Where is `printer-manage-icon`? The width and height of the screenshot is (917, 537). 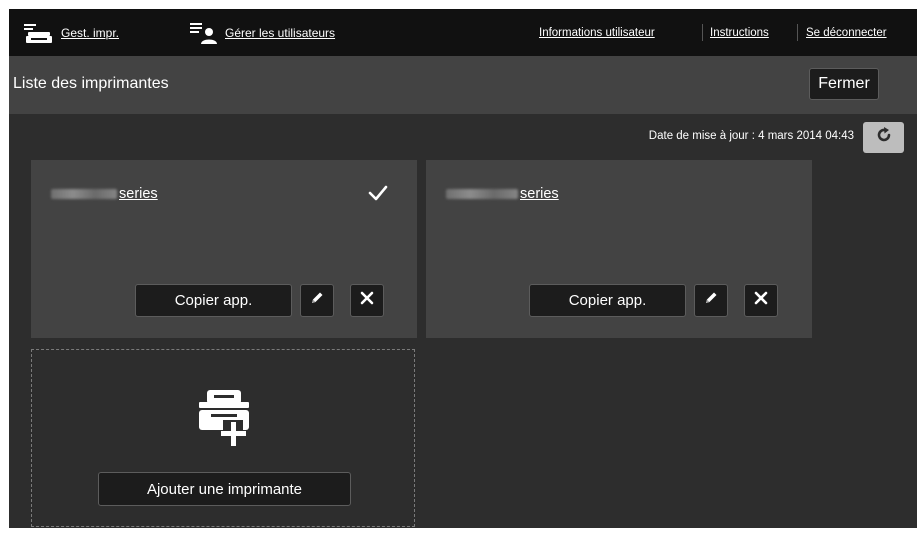
printer-manage-icon is located at coordinates (39, 33).